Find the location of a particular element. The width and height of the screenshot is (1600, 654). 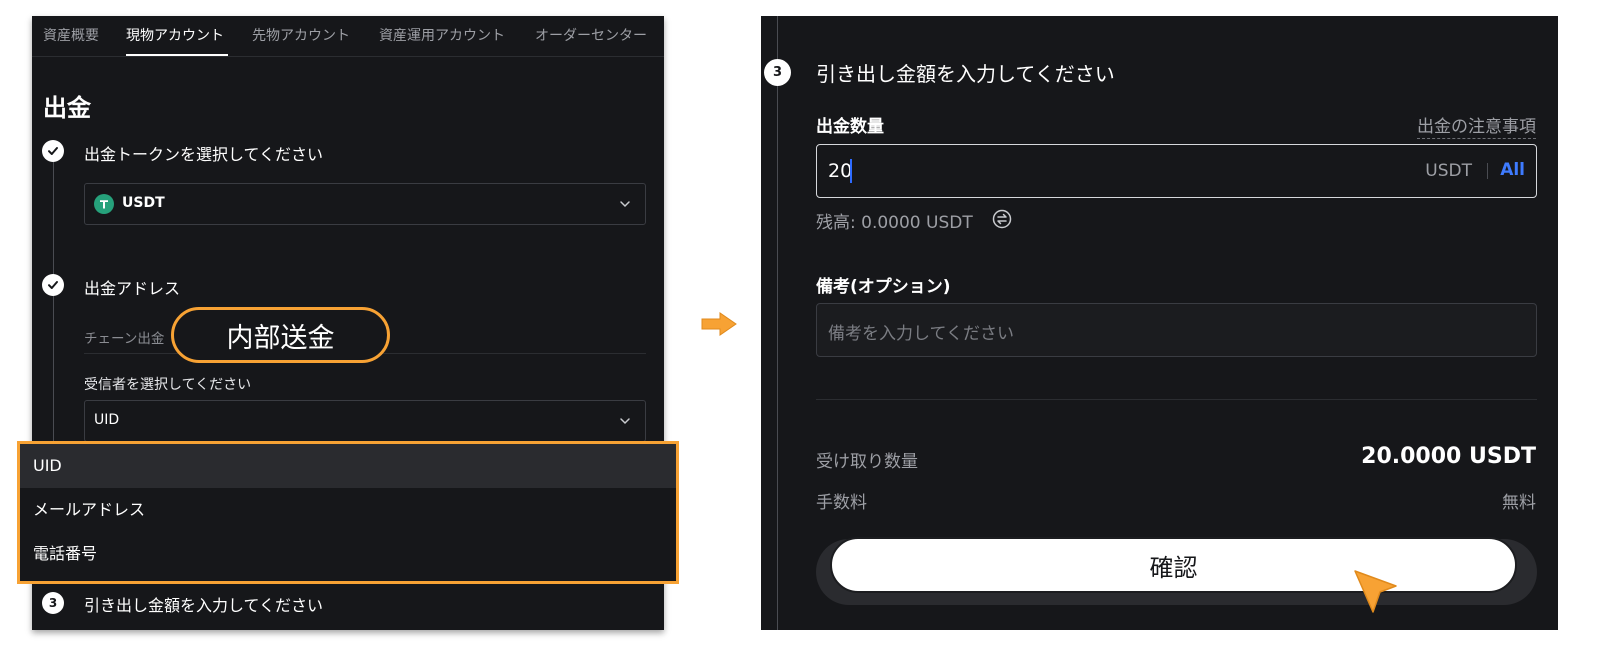

dropdown-option-phone: 電話番号 is located at coordinates (348, 554).